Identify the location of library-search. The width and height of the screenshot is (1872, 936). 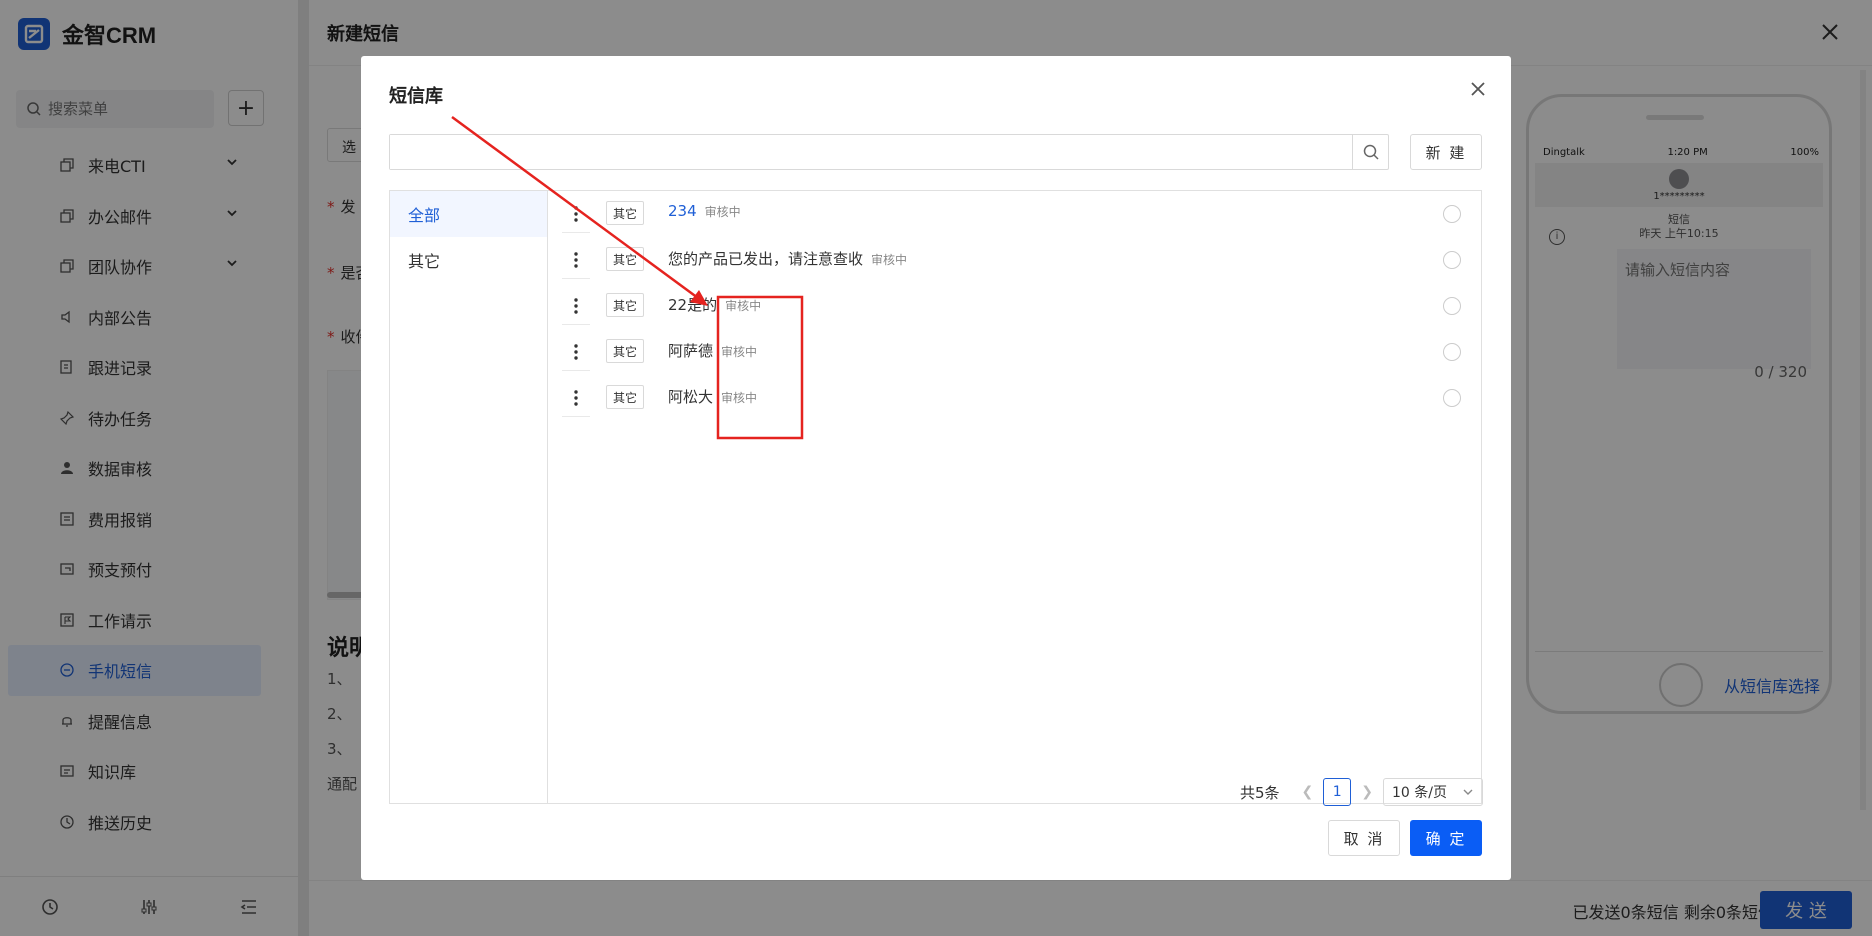
(889, 152).